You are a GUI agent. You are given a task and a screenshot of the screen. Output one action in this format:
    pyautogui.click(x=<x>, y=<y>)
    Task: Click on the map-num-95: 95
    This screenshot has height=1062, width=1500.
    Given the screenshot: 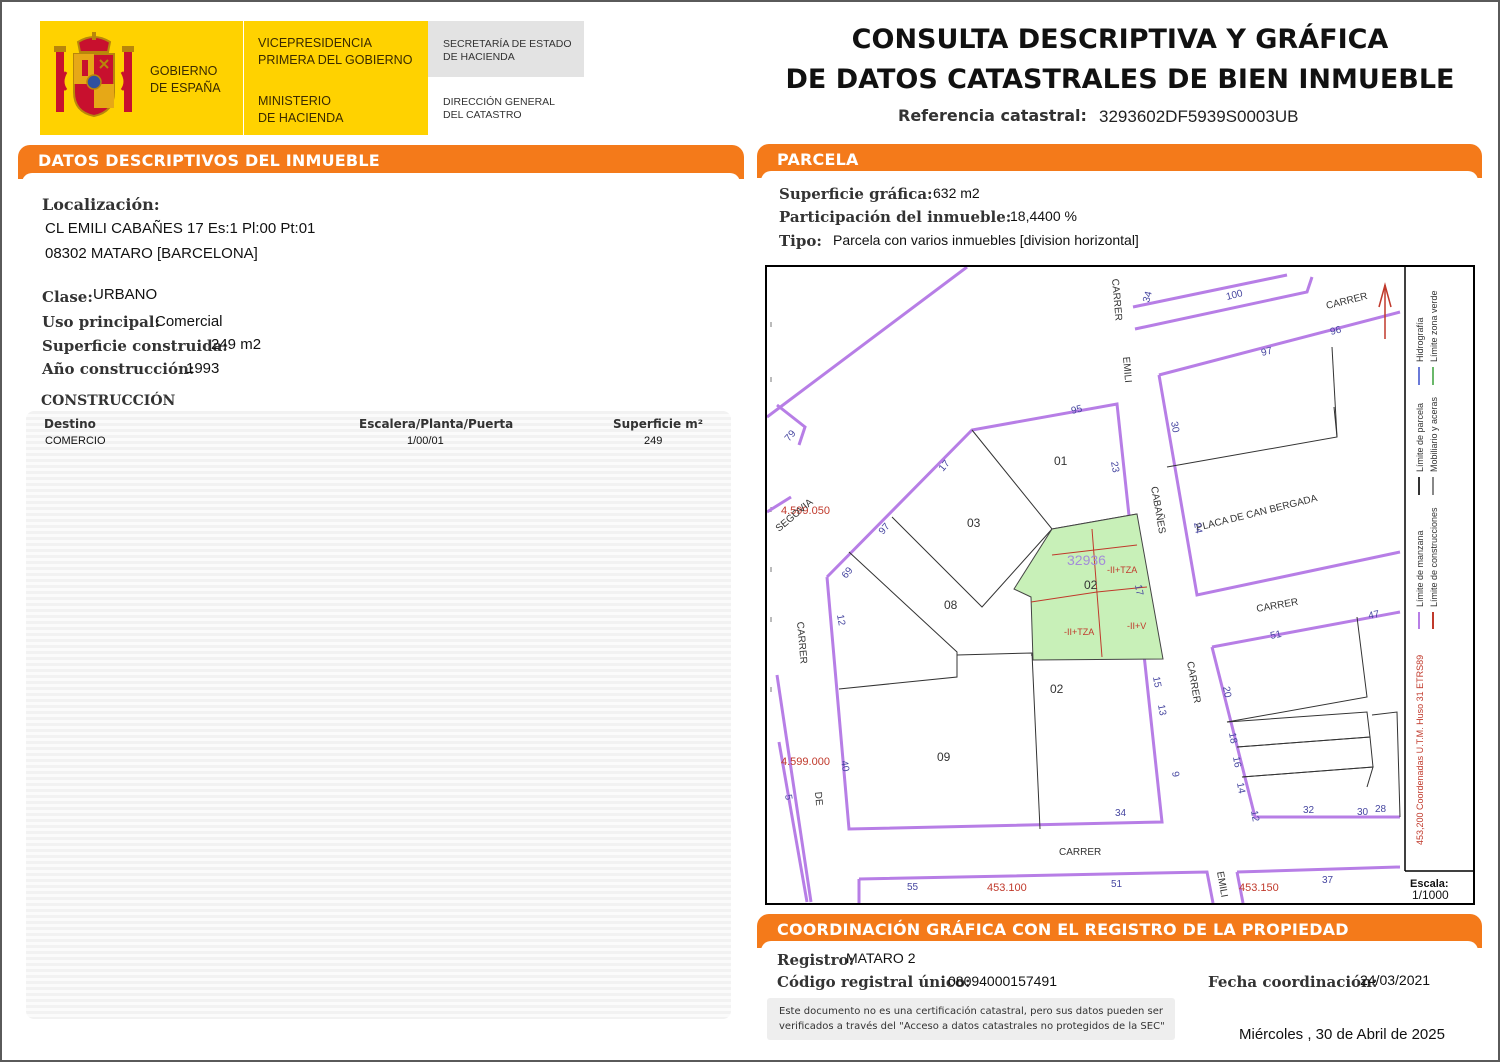 What is the action you would take?
    pyautogui.click(x=1077, y=409)
    